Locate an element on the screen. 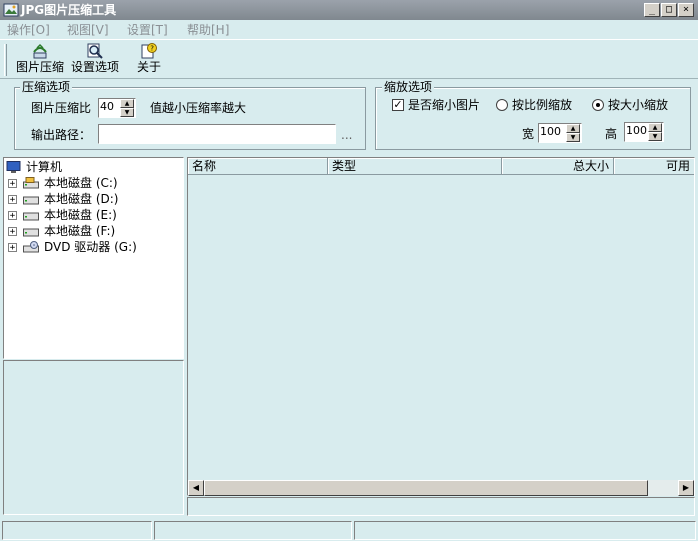 Image resolution: width=698 pixels, height=541 pixels. menu-view: 视图[V] is located at coordinates (88, 30).